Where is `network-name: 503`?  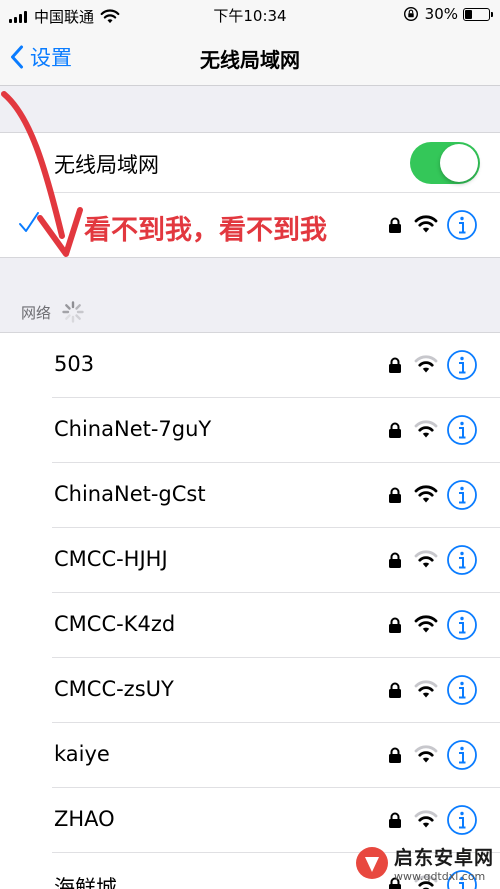
network-name: 503 is located at coordinates (74, 364).